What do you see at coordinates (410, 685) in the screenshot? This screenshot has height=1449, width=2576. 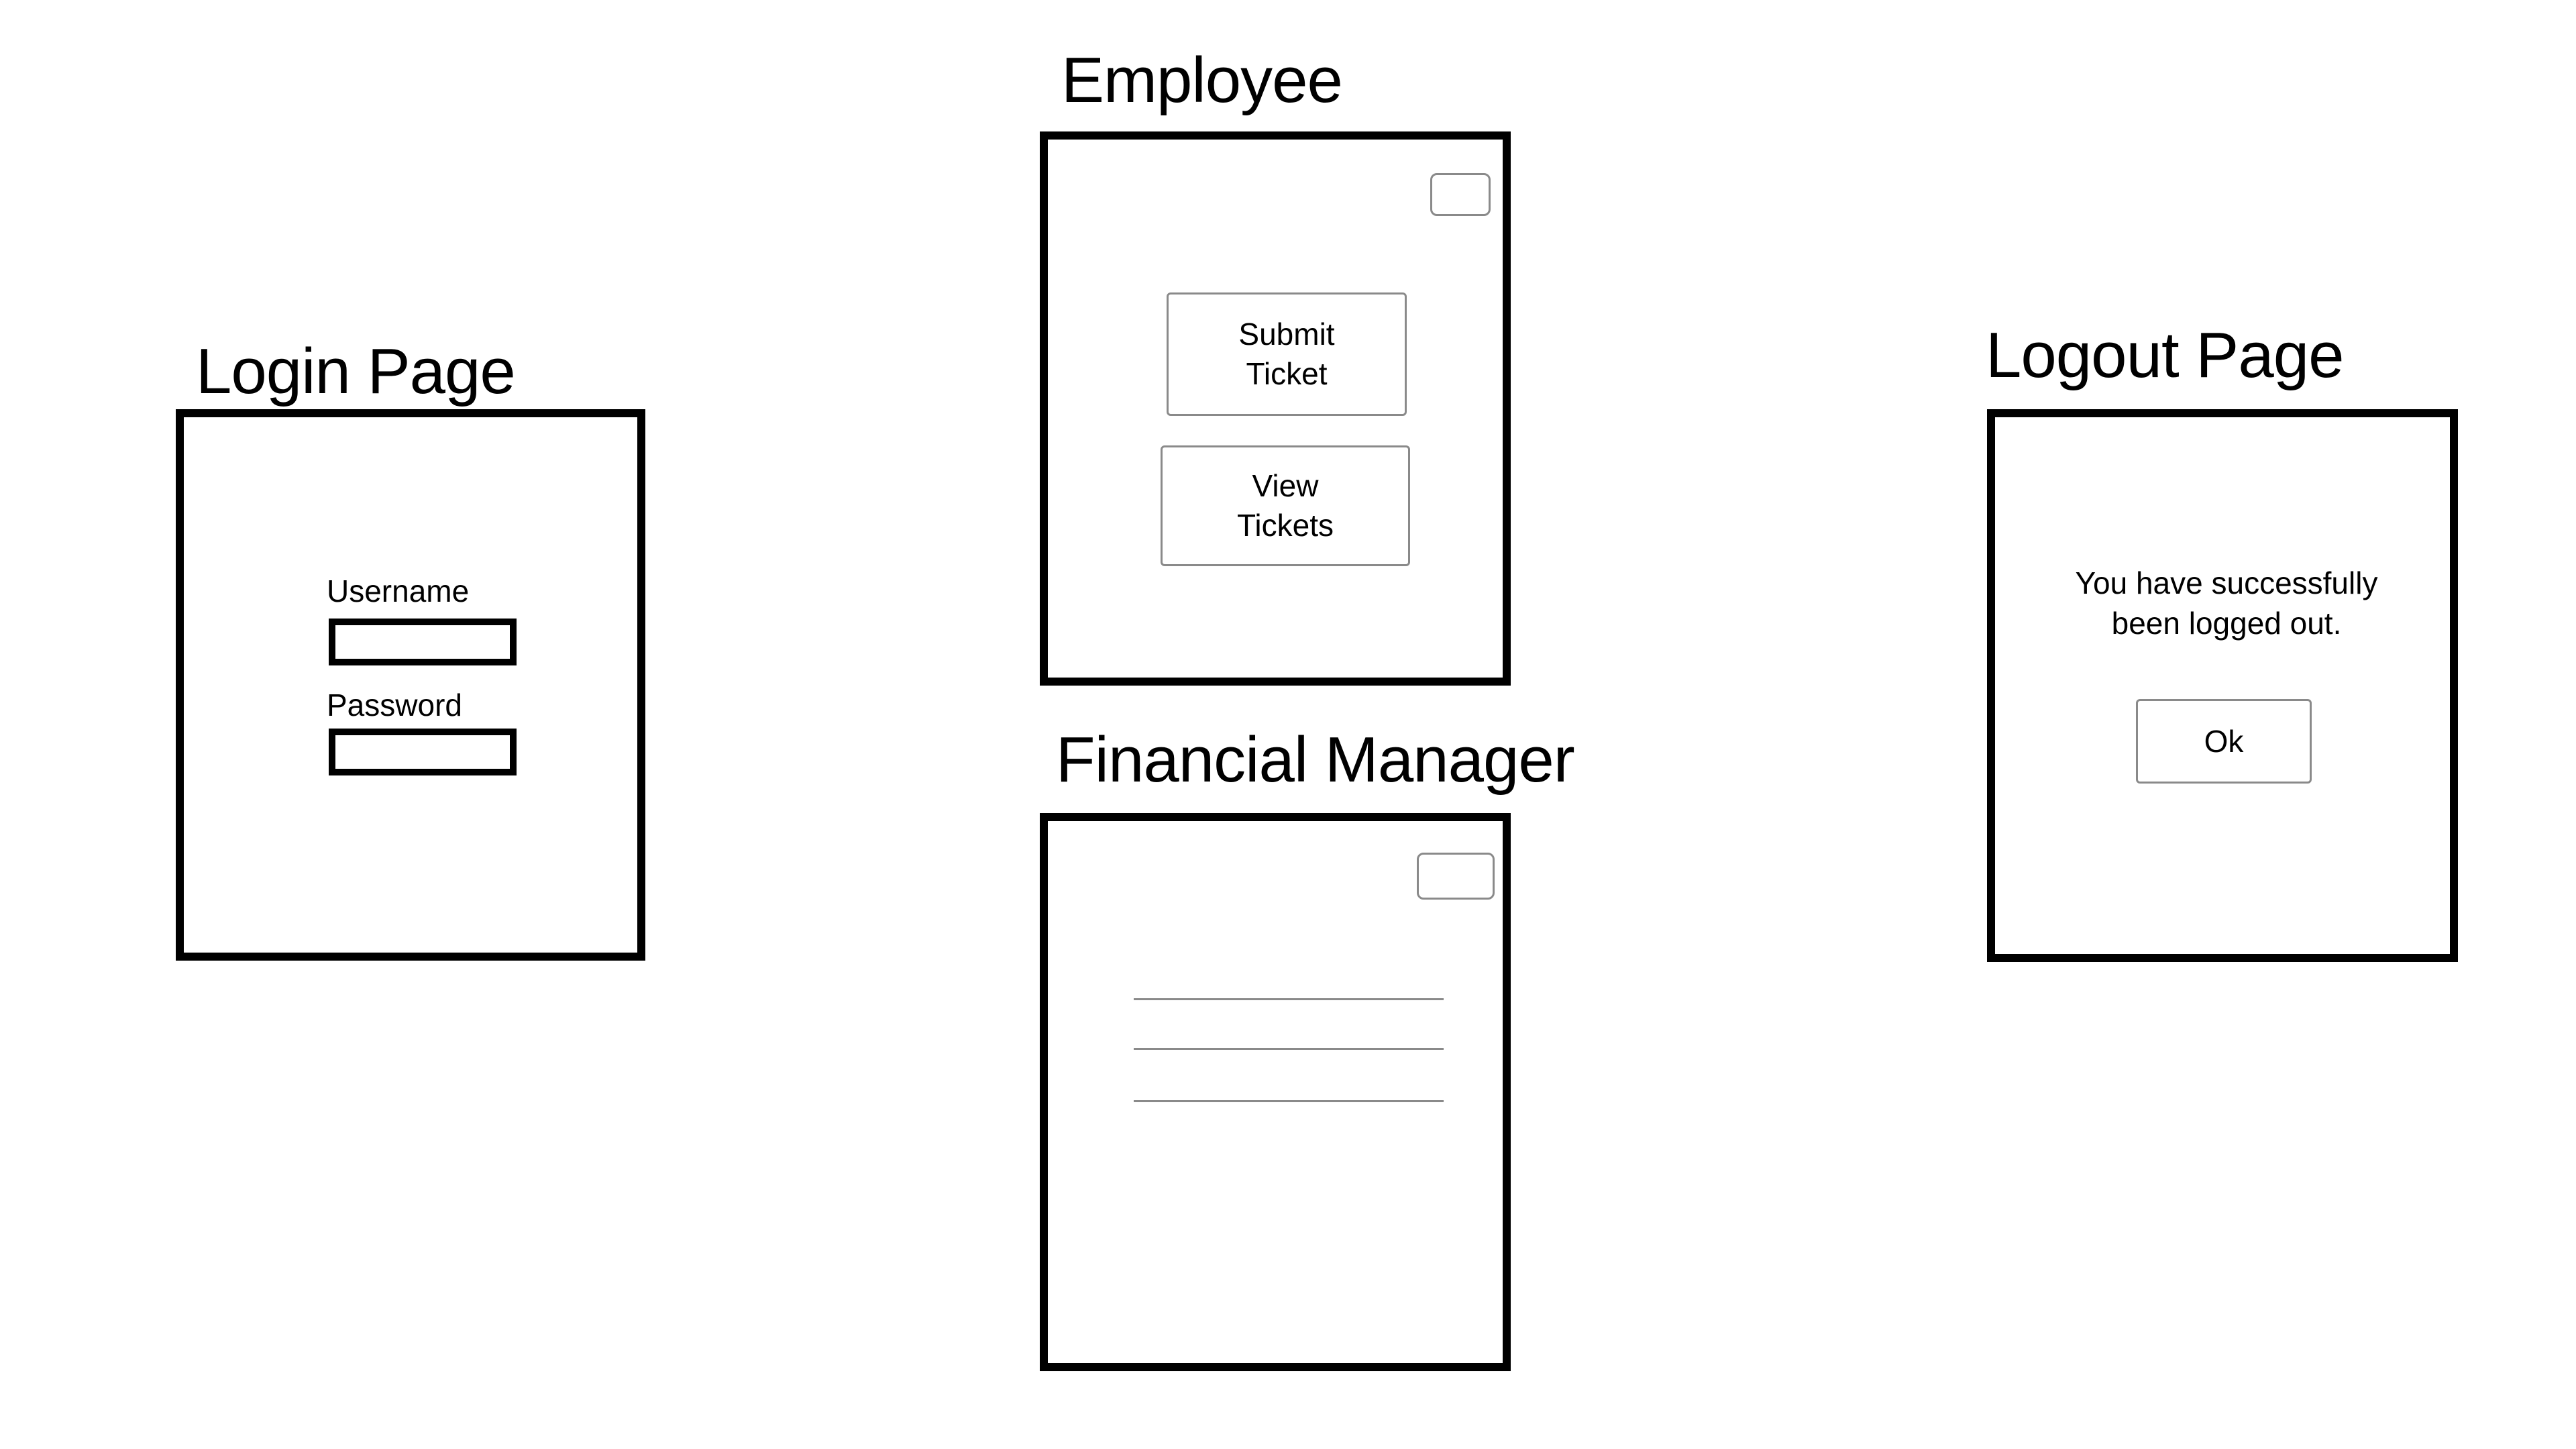 I see `login-page-frame: Username Password` at bounding box center [410, 685].